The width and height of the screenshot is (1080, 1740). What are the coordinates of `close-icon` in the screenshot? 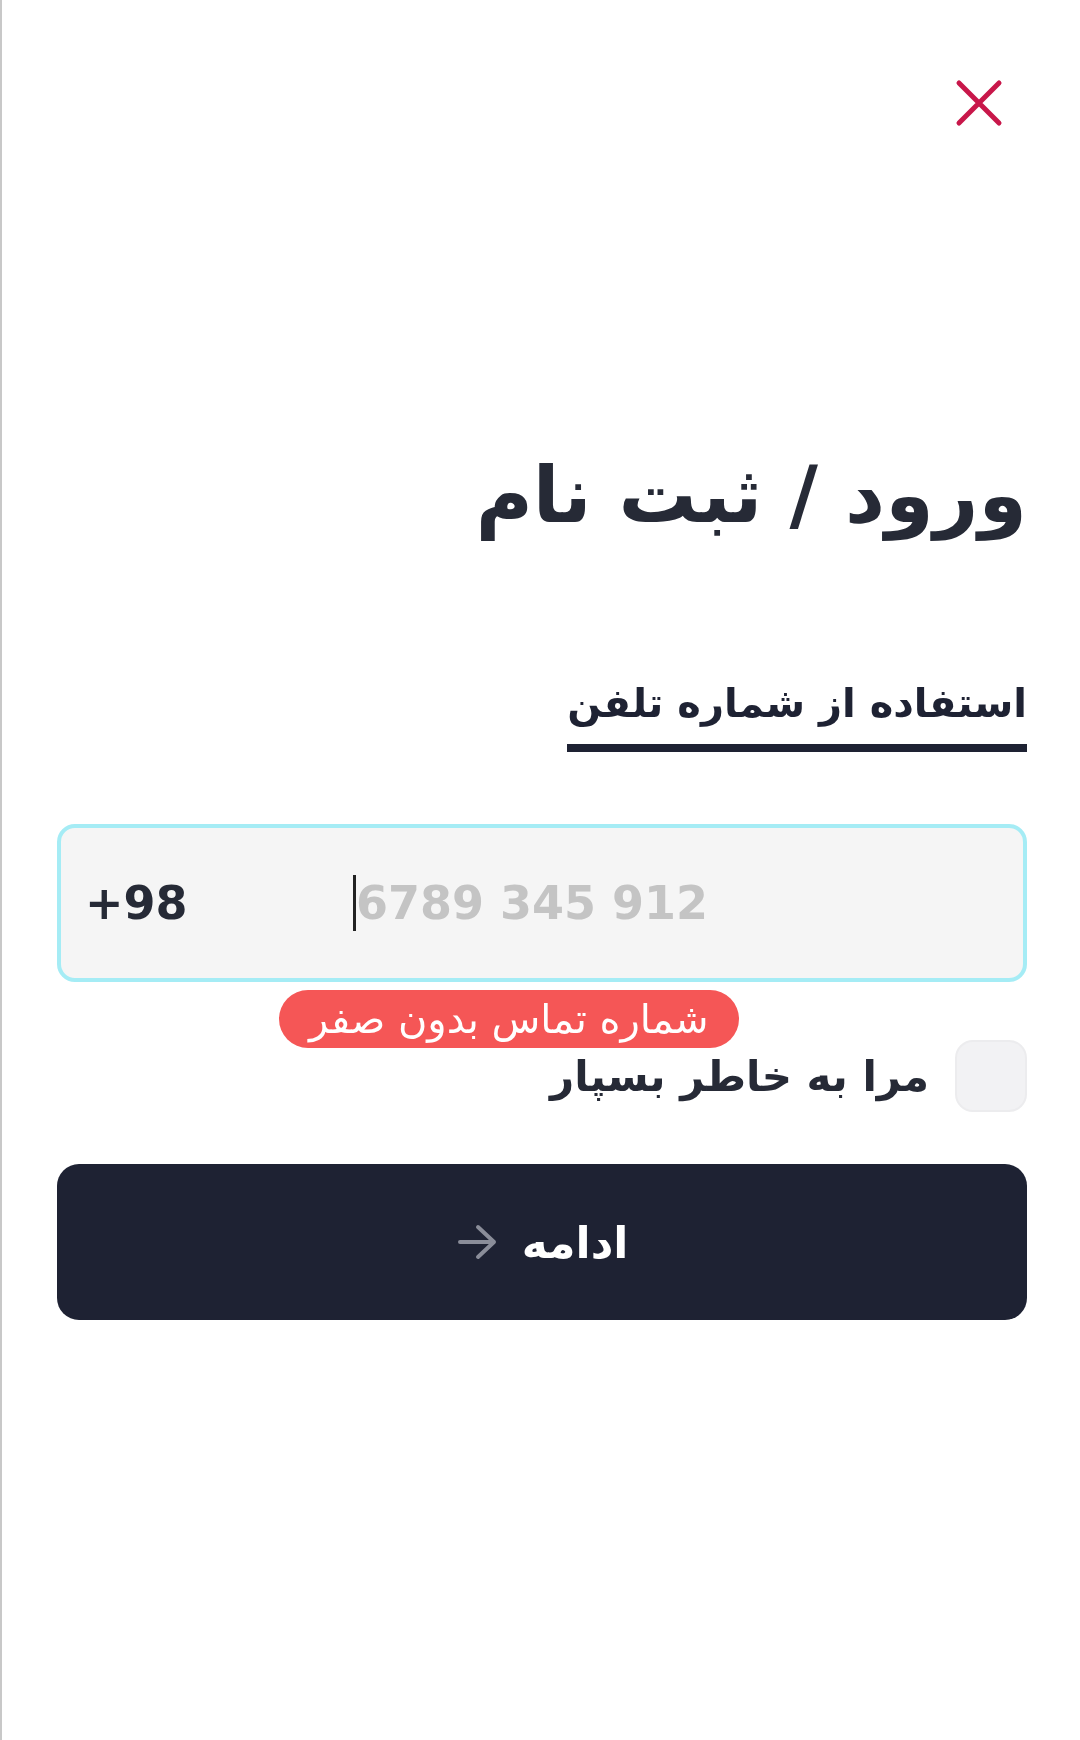 It's located at (979, 102).